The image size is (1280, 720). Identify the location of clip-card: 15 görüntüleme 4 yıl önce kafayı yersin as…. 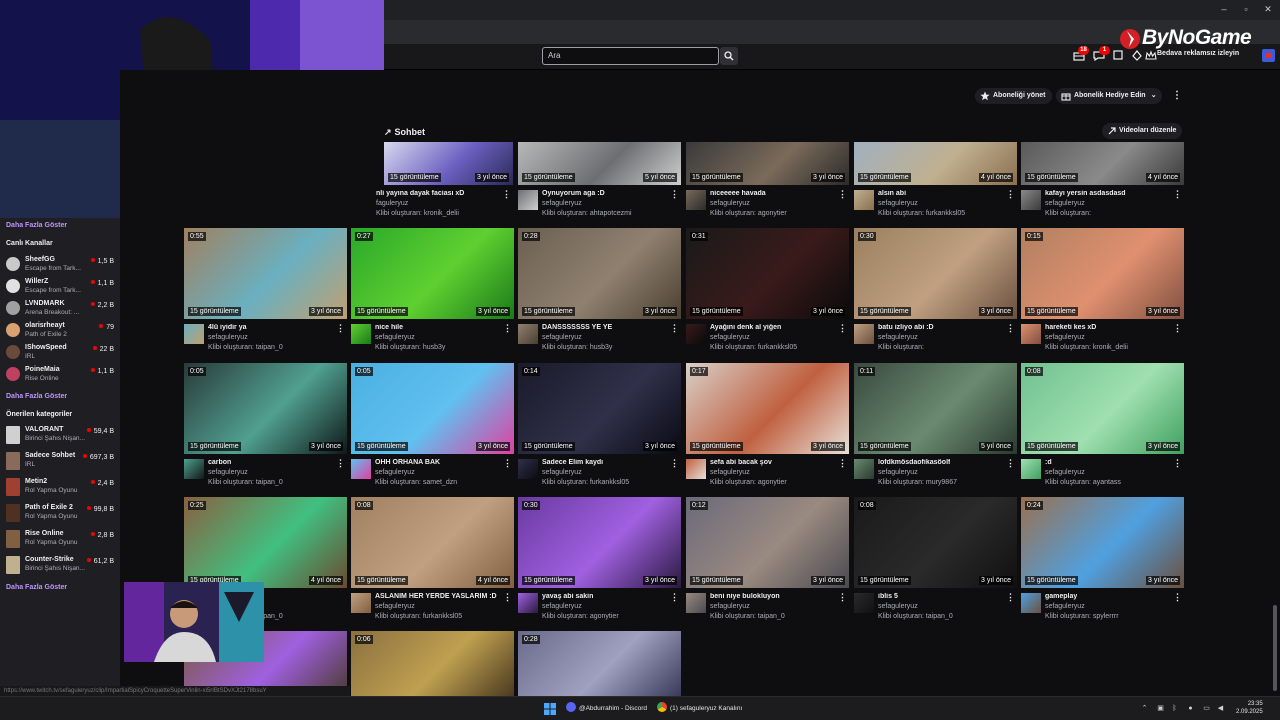
(1102, 185).